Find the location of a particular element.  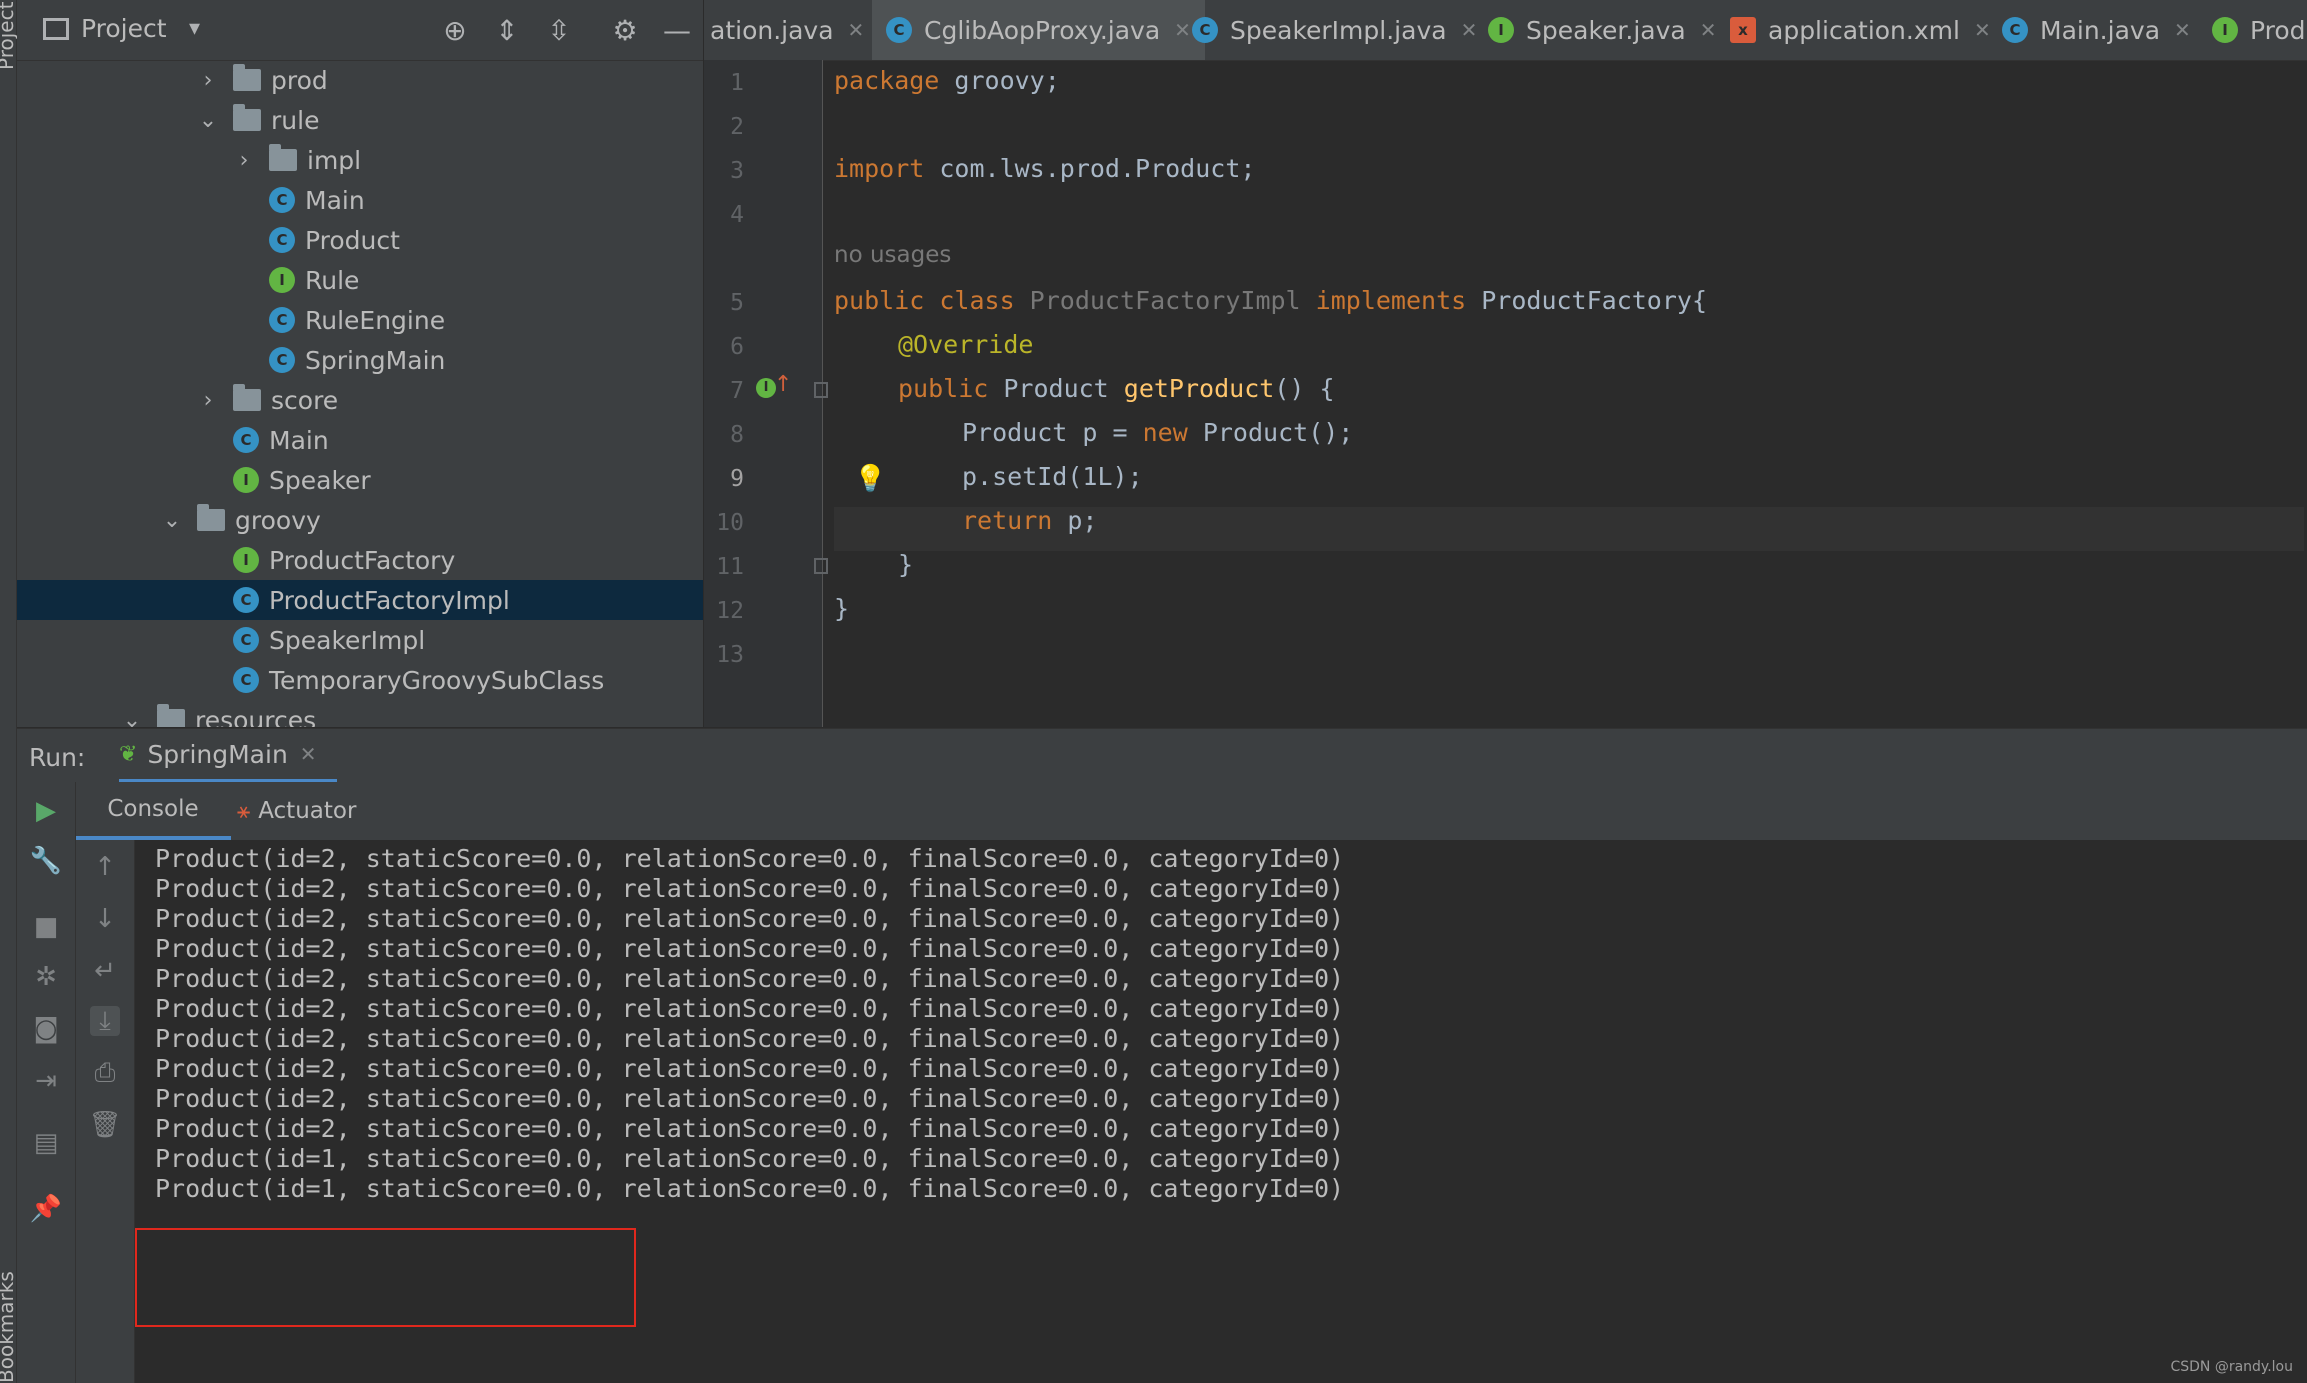

tree-item: ⌄ groovy is located at coordinates (360, 520).